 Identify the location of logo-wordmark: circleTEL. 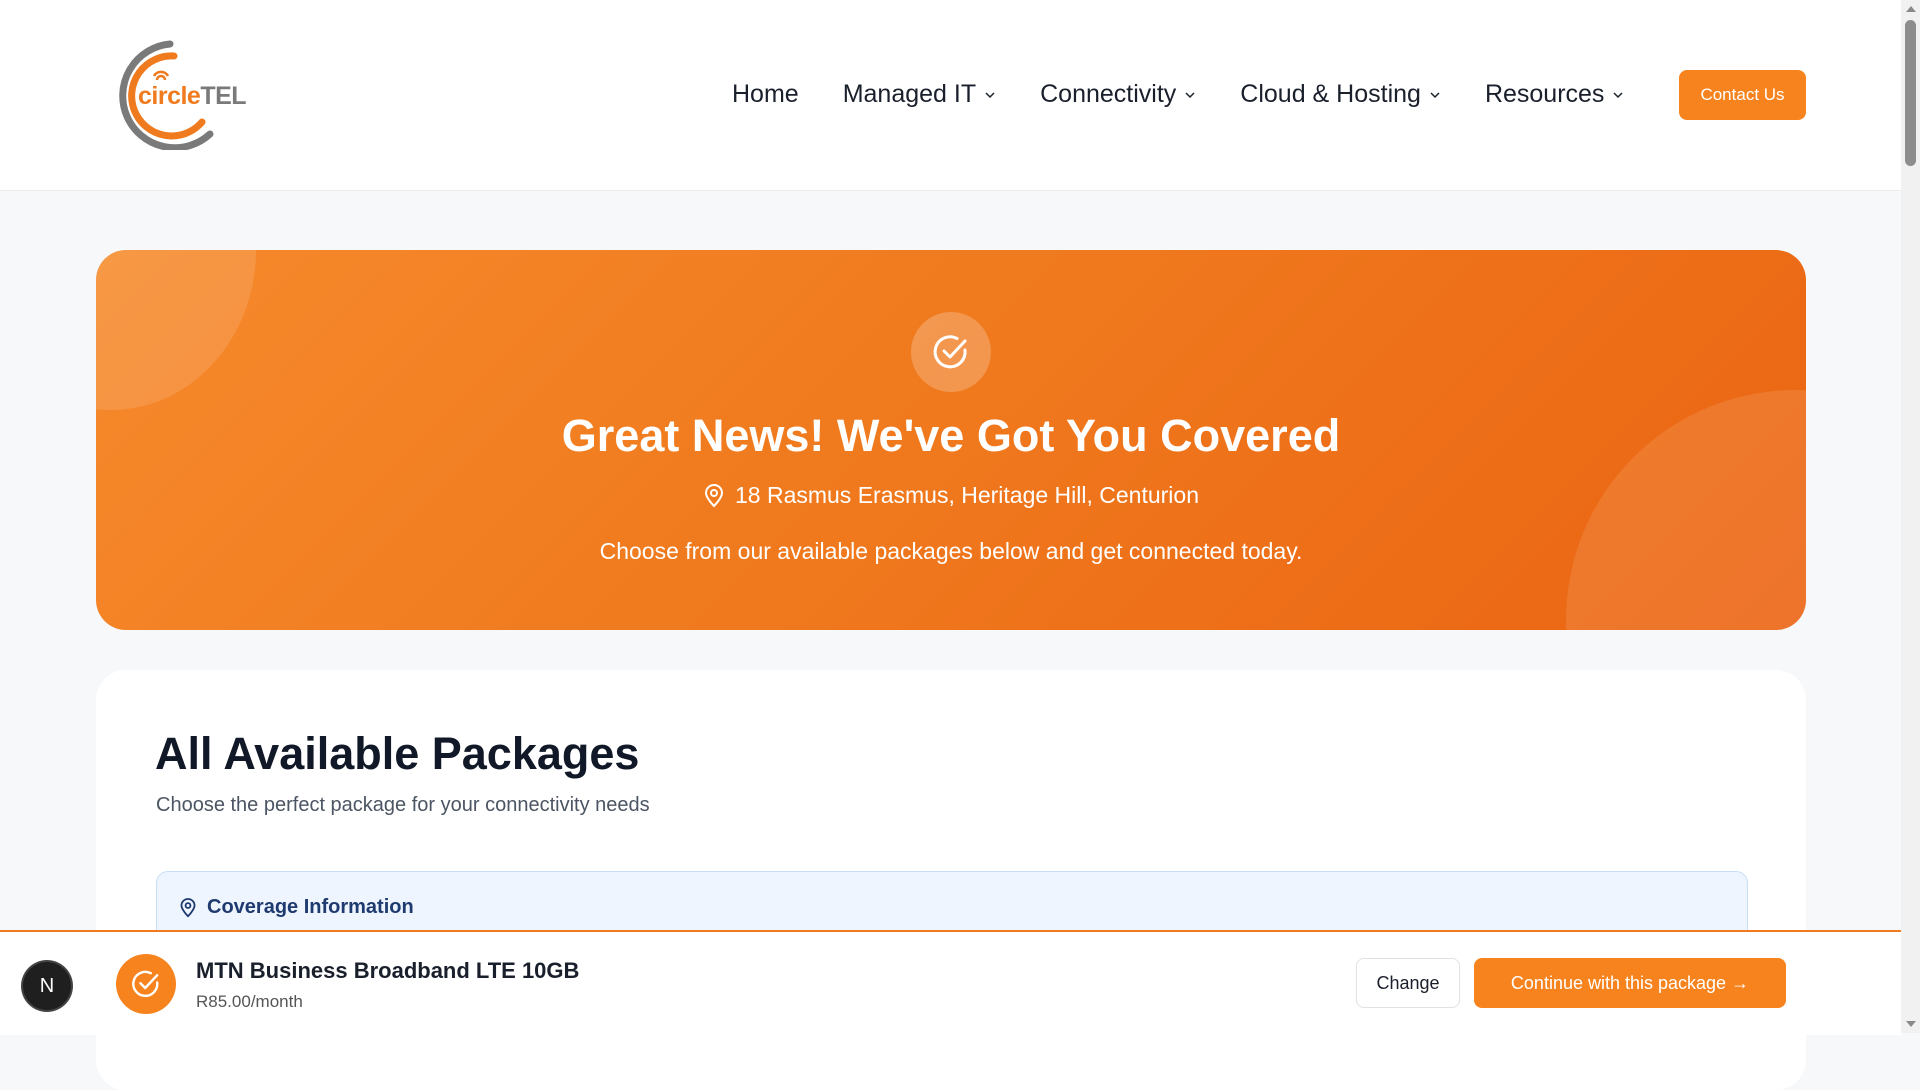
(192, 96).